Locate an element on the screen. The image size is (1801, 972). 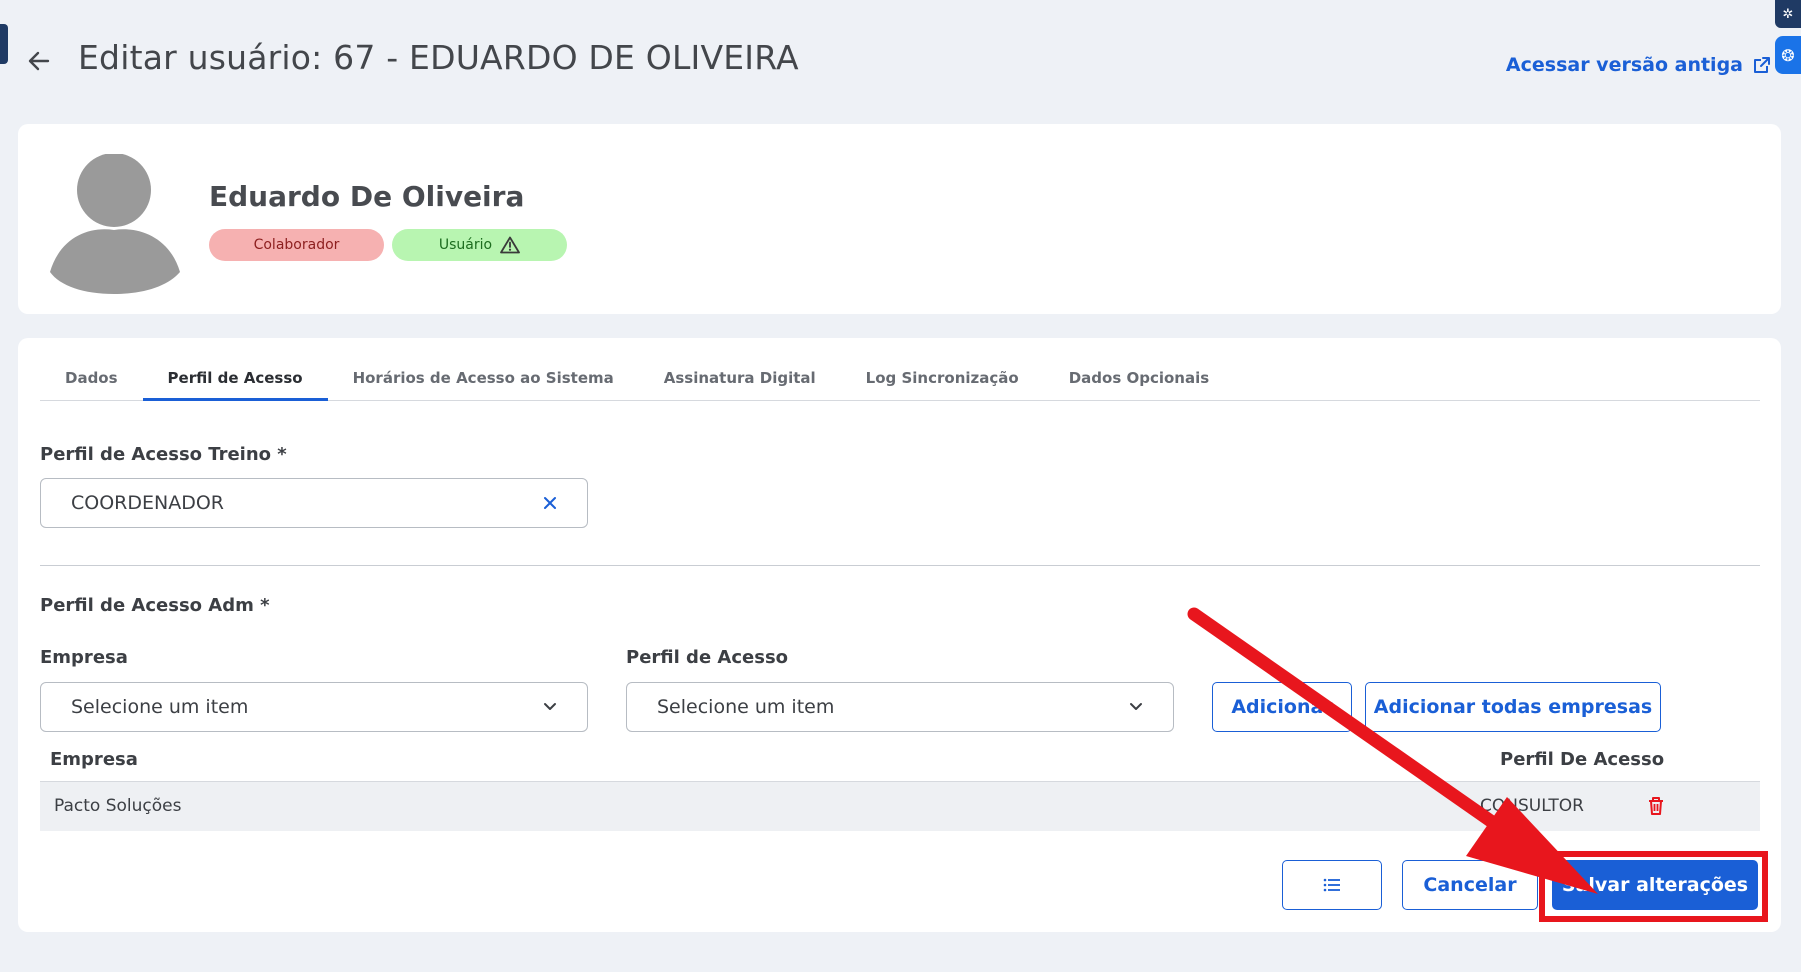
warning-icon is located at coordinates (510, 245).